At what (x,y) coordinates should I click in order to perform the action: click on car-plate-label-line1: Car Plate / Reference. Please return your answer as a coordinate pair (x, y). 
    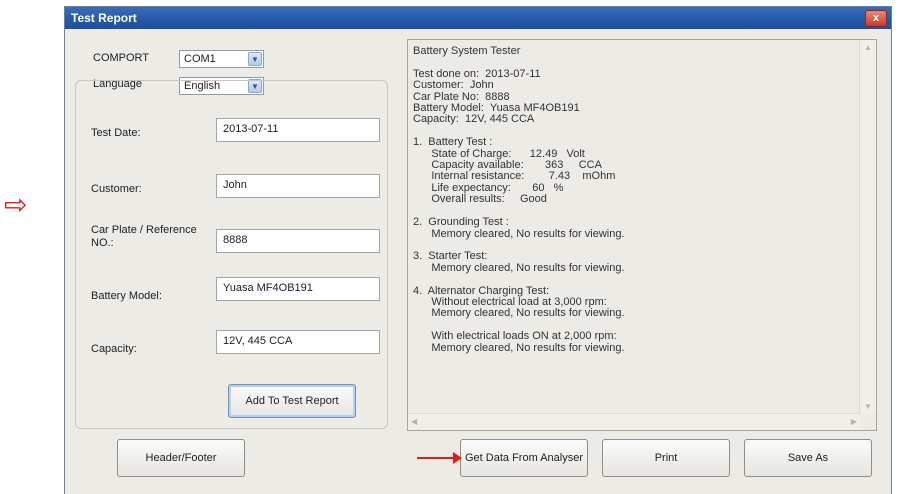
    Looking at the image, I should click on (144, 230).